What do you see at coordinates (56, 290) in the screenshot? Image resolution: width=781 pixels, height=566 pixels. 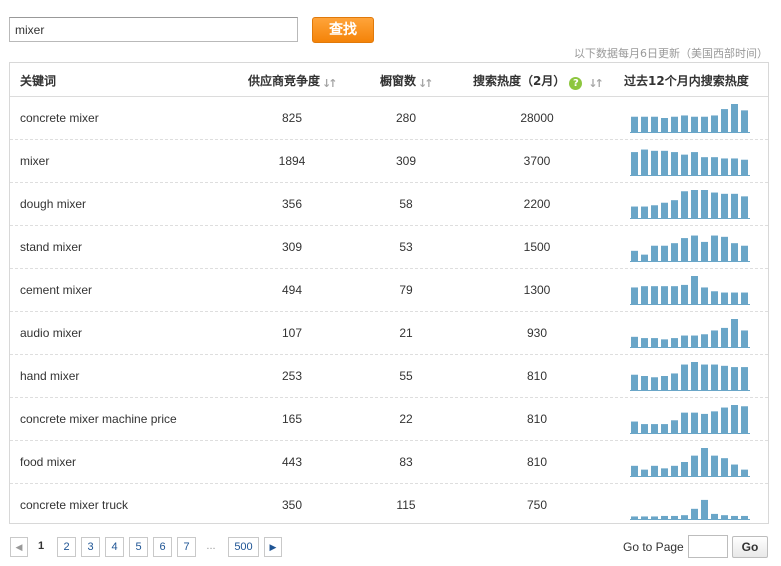 I see `keyword-cell: cement mixer` at bounding box center [56, 290].